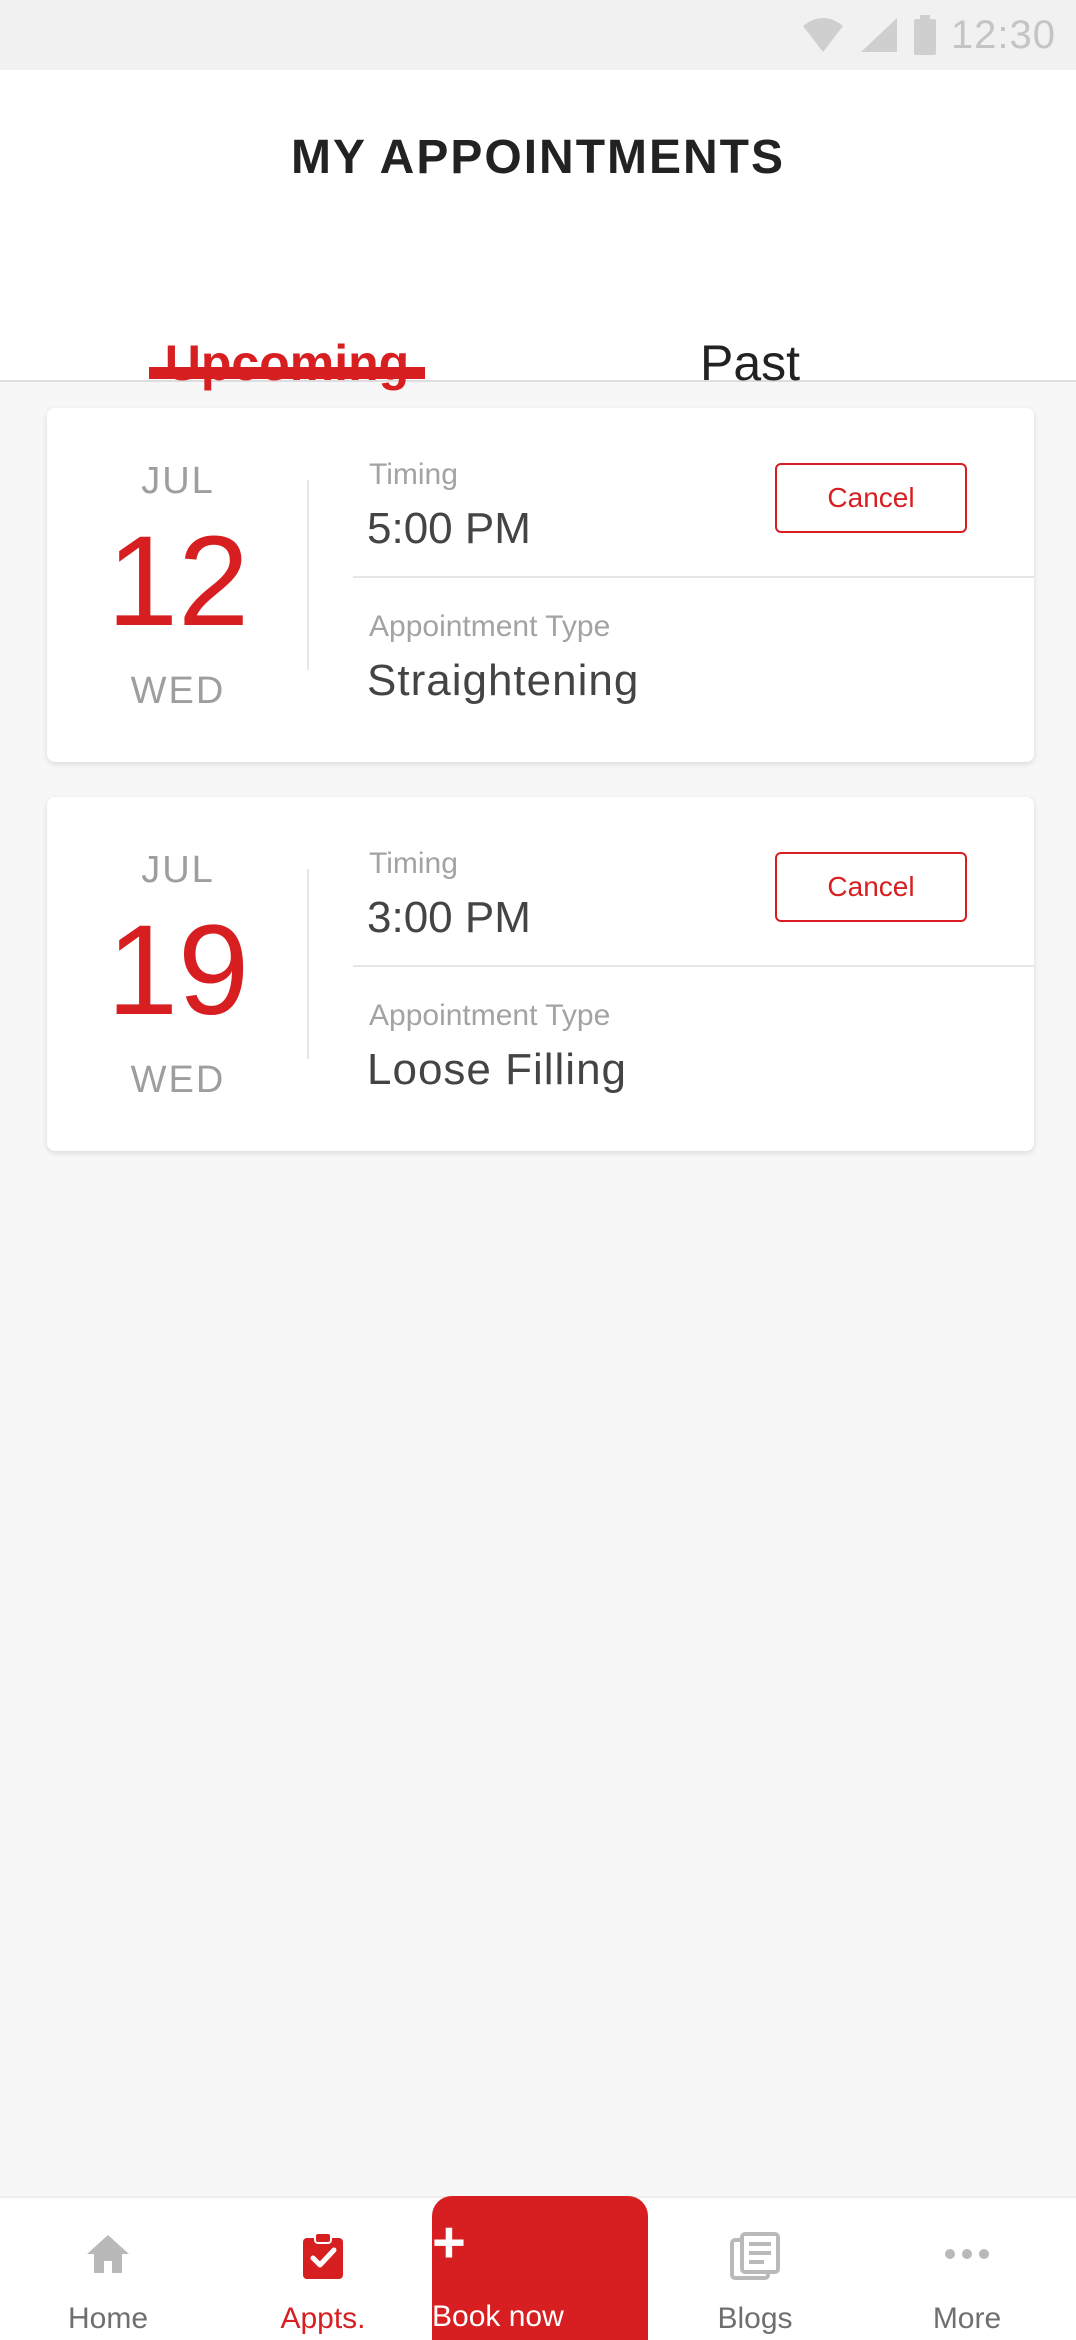  What do you see at coordinates (878, 35) in the screenshot?
I see `cellular-signal-icon` at bounding box center [878, 35].